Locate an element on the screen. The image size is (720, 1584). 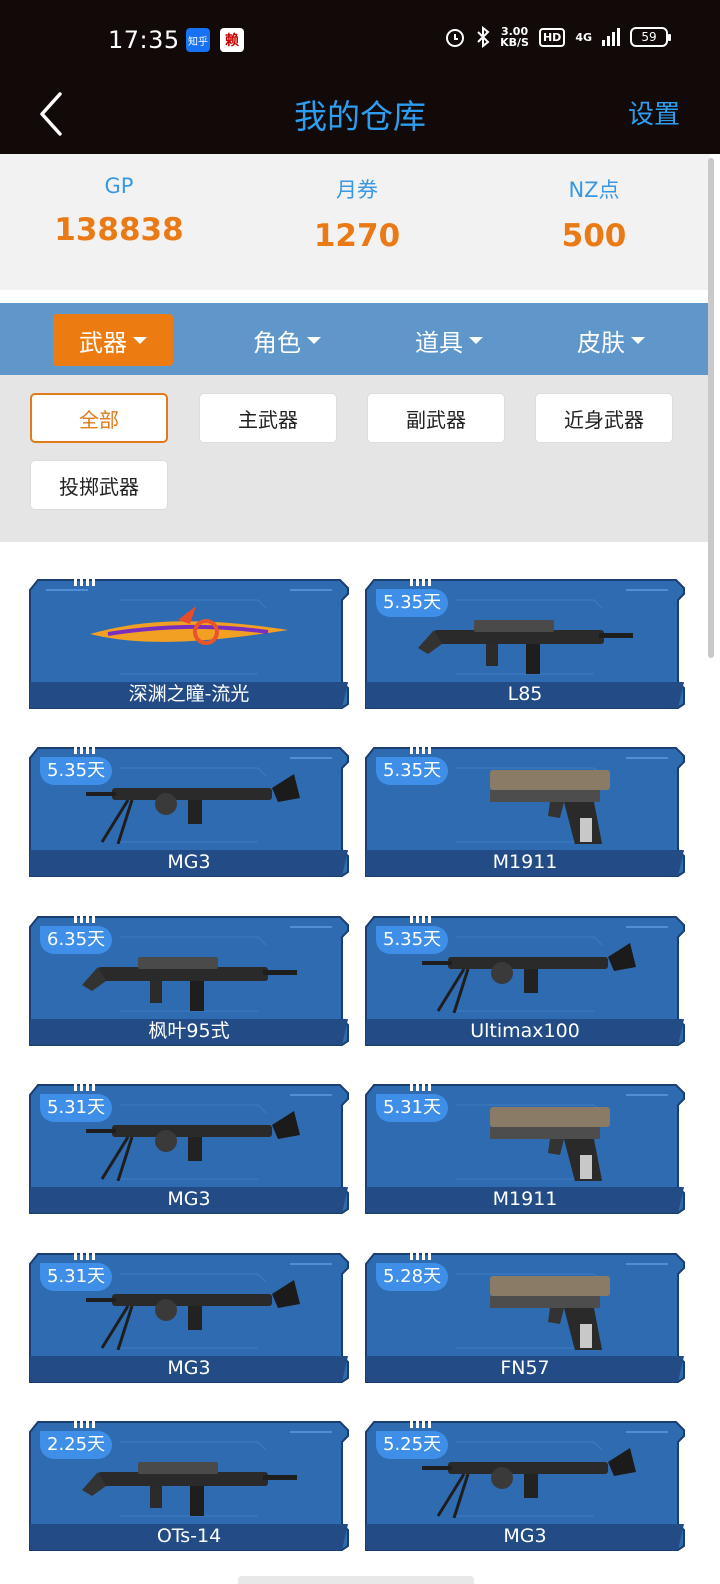
remaining-days-badge: 5.25天 is located at coordinates (412, 1445).